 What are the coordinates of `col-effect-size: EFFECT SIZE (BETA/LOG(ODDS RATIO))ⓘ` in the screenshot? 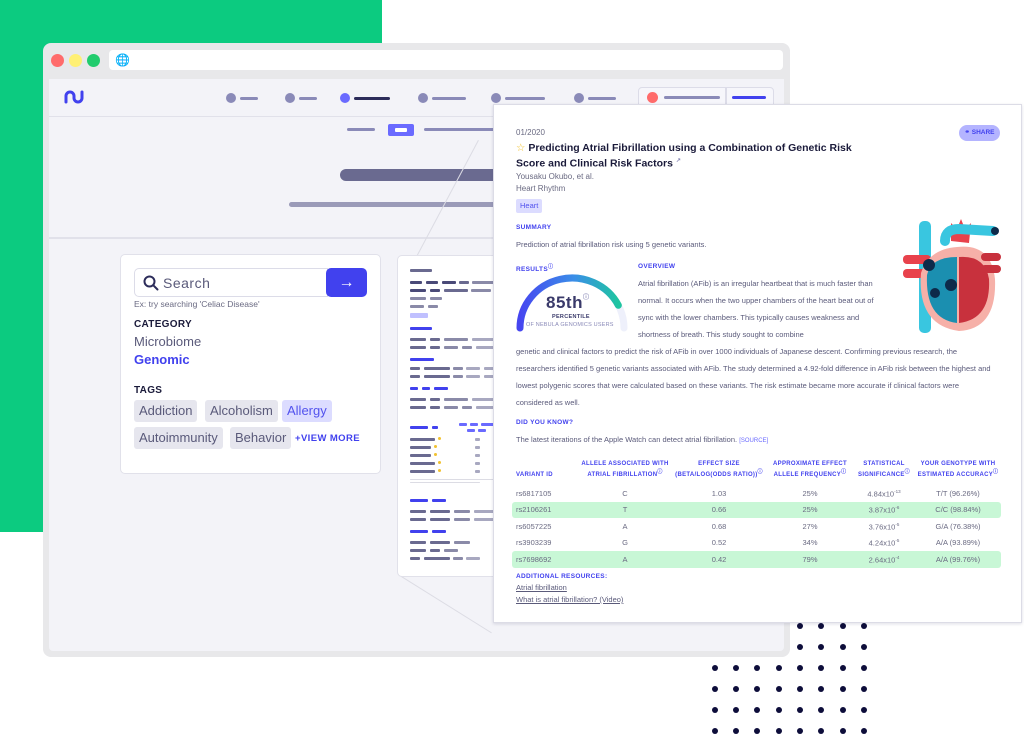 It's located at (719, 469).